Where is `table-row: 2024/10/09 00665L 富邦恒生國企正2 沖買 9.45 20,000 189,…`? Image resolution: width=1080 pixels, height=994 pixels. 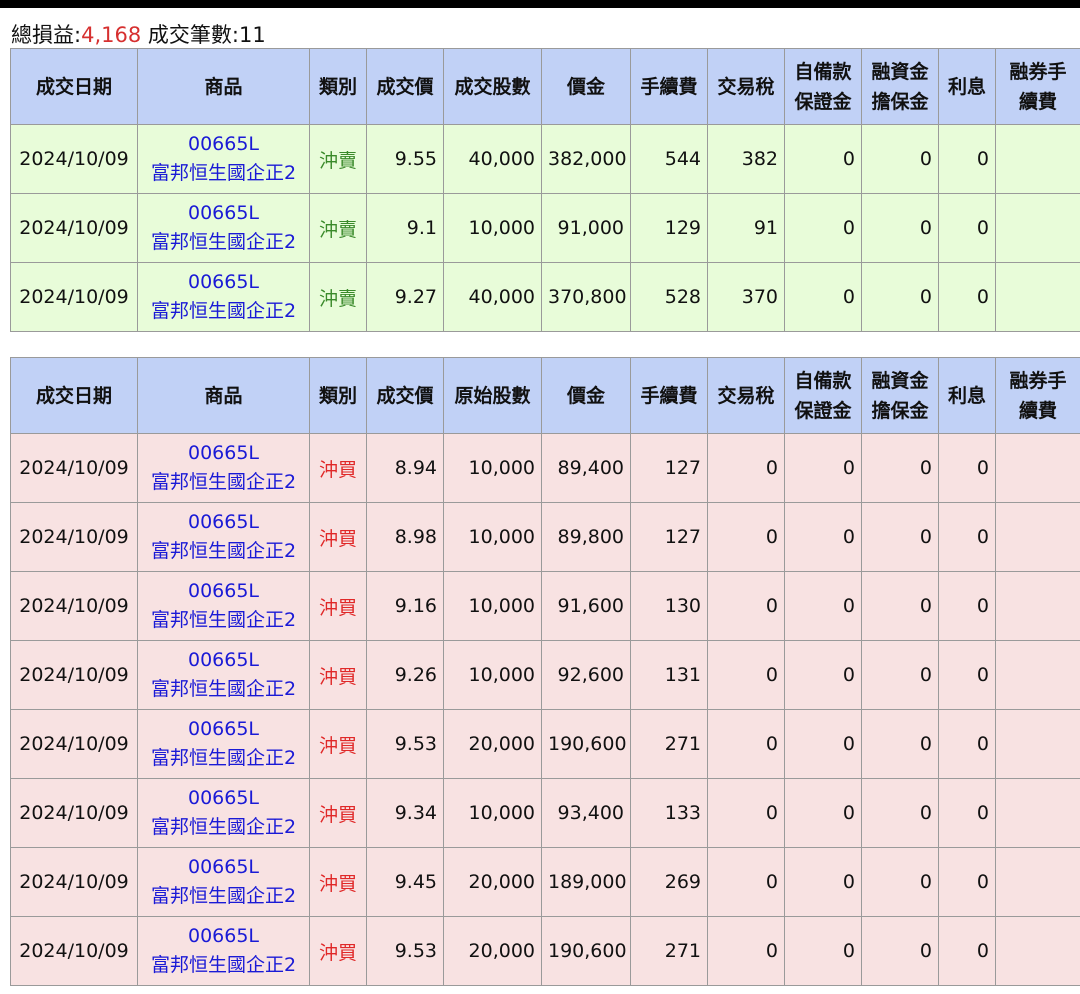
table-row: 2024/10/09 00665L 富邦恒生國企正2 沖買 9.45 20,000 189,… is located at coordinates (545, 882).